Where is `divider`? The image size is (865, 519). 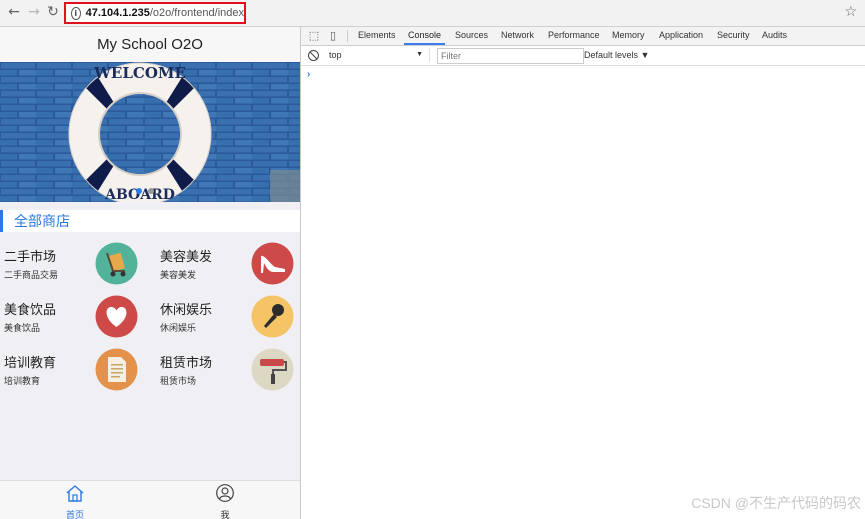 divider is located at coordinates (347, 36).